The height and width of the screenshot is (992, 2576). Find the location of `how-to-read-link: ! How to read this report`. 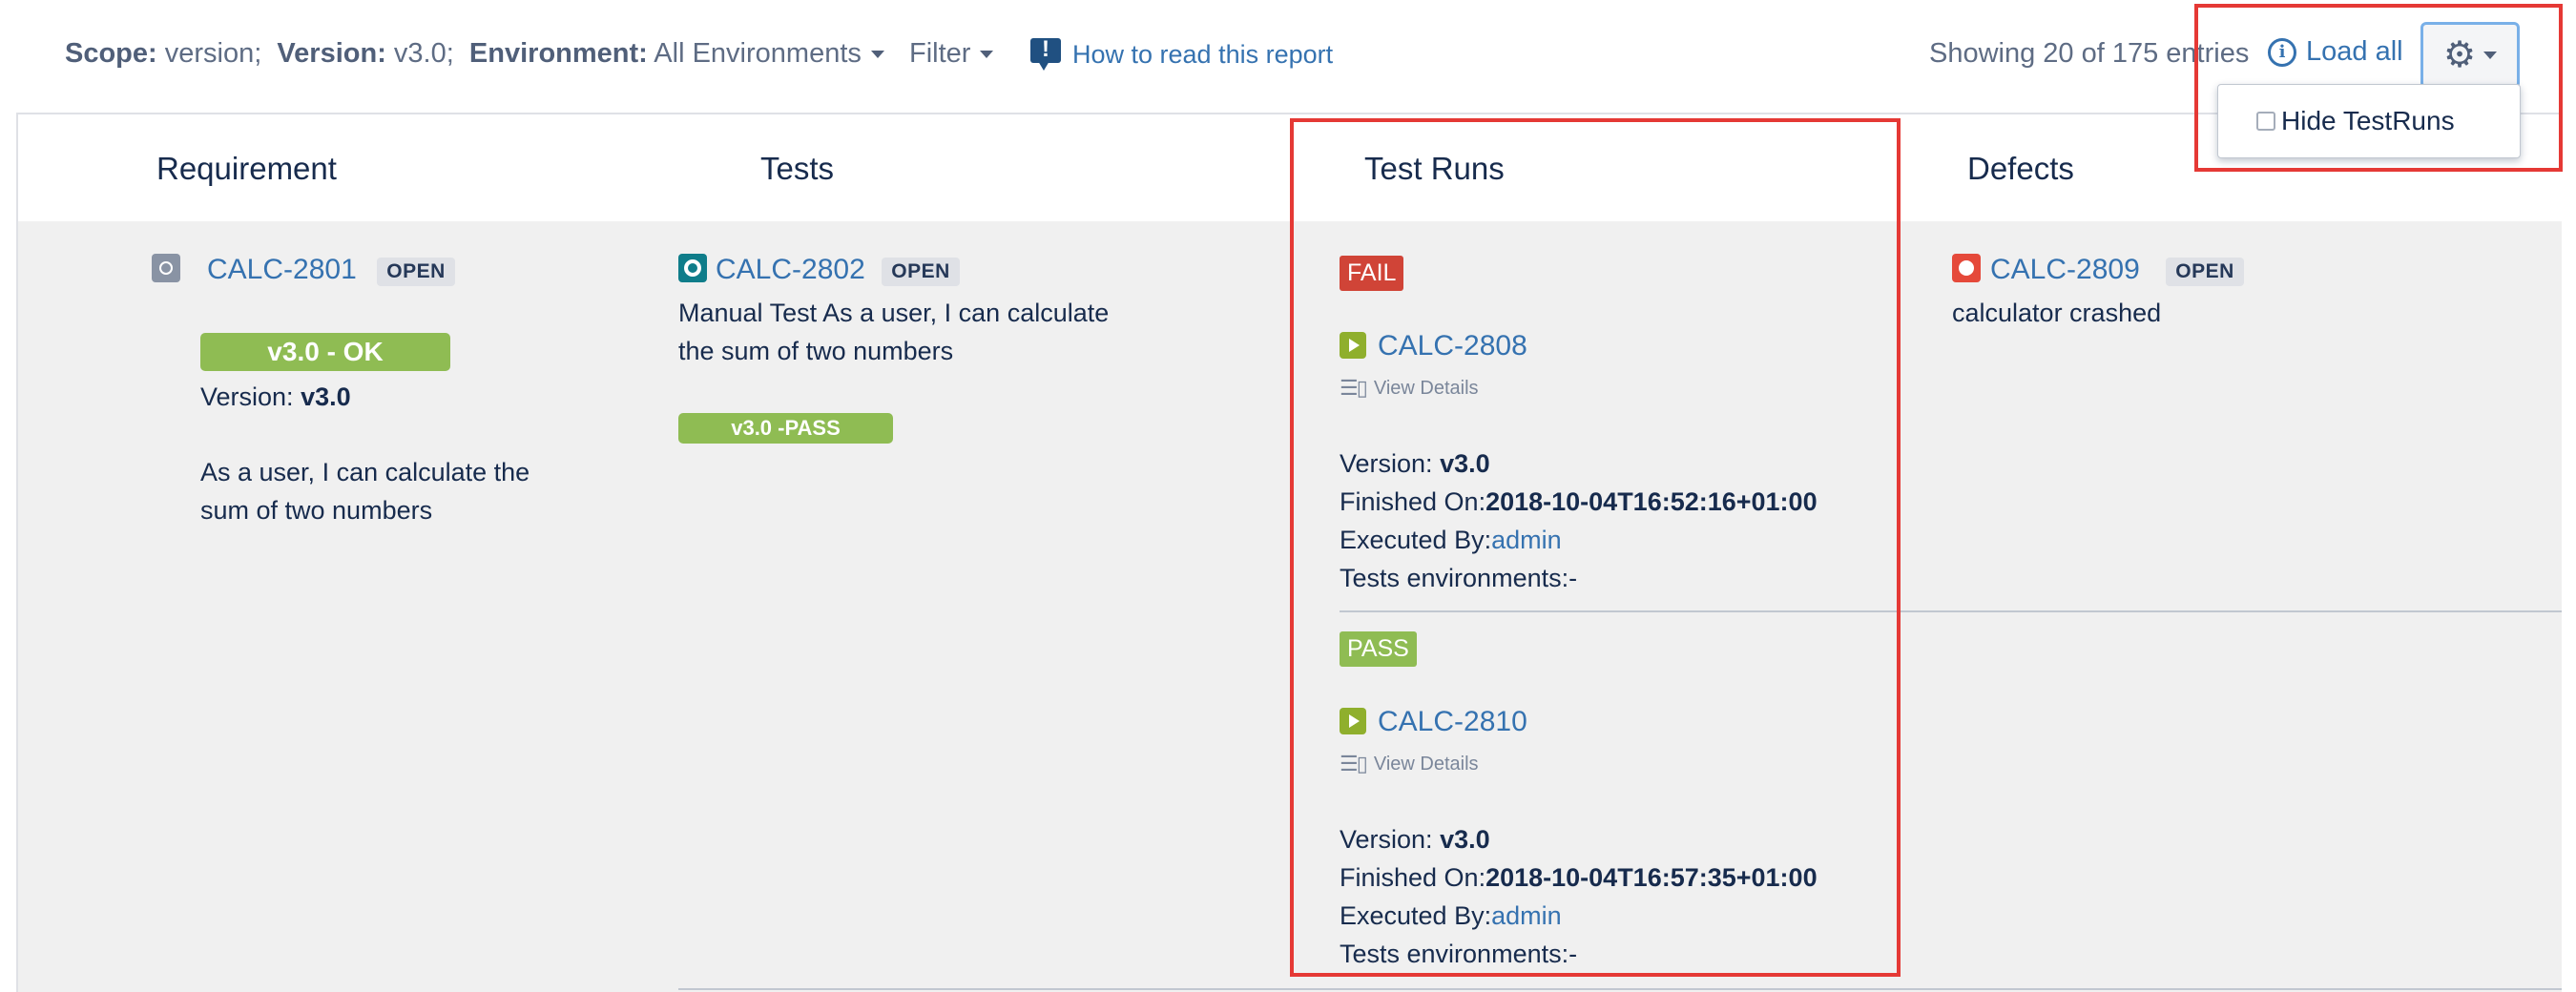

how-to-read-link: ! How to read this report is located at coordinates (1182, 53).